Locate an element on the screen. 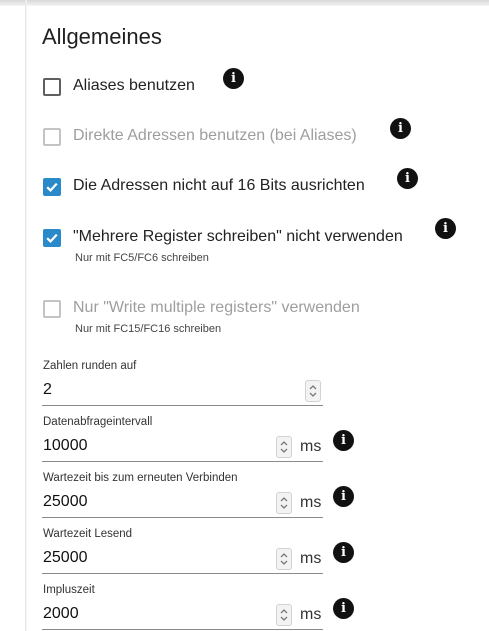 The height and width of the screenshot is (631, 489). read-timeout-input: 25000 is located at coordinates (65, 558).